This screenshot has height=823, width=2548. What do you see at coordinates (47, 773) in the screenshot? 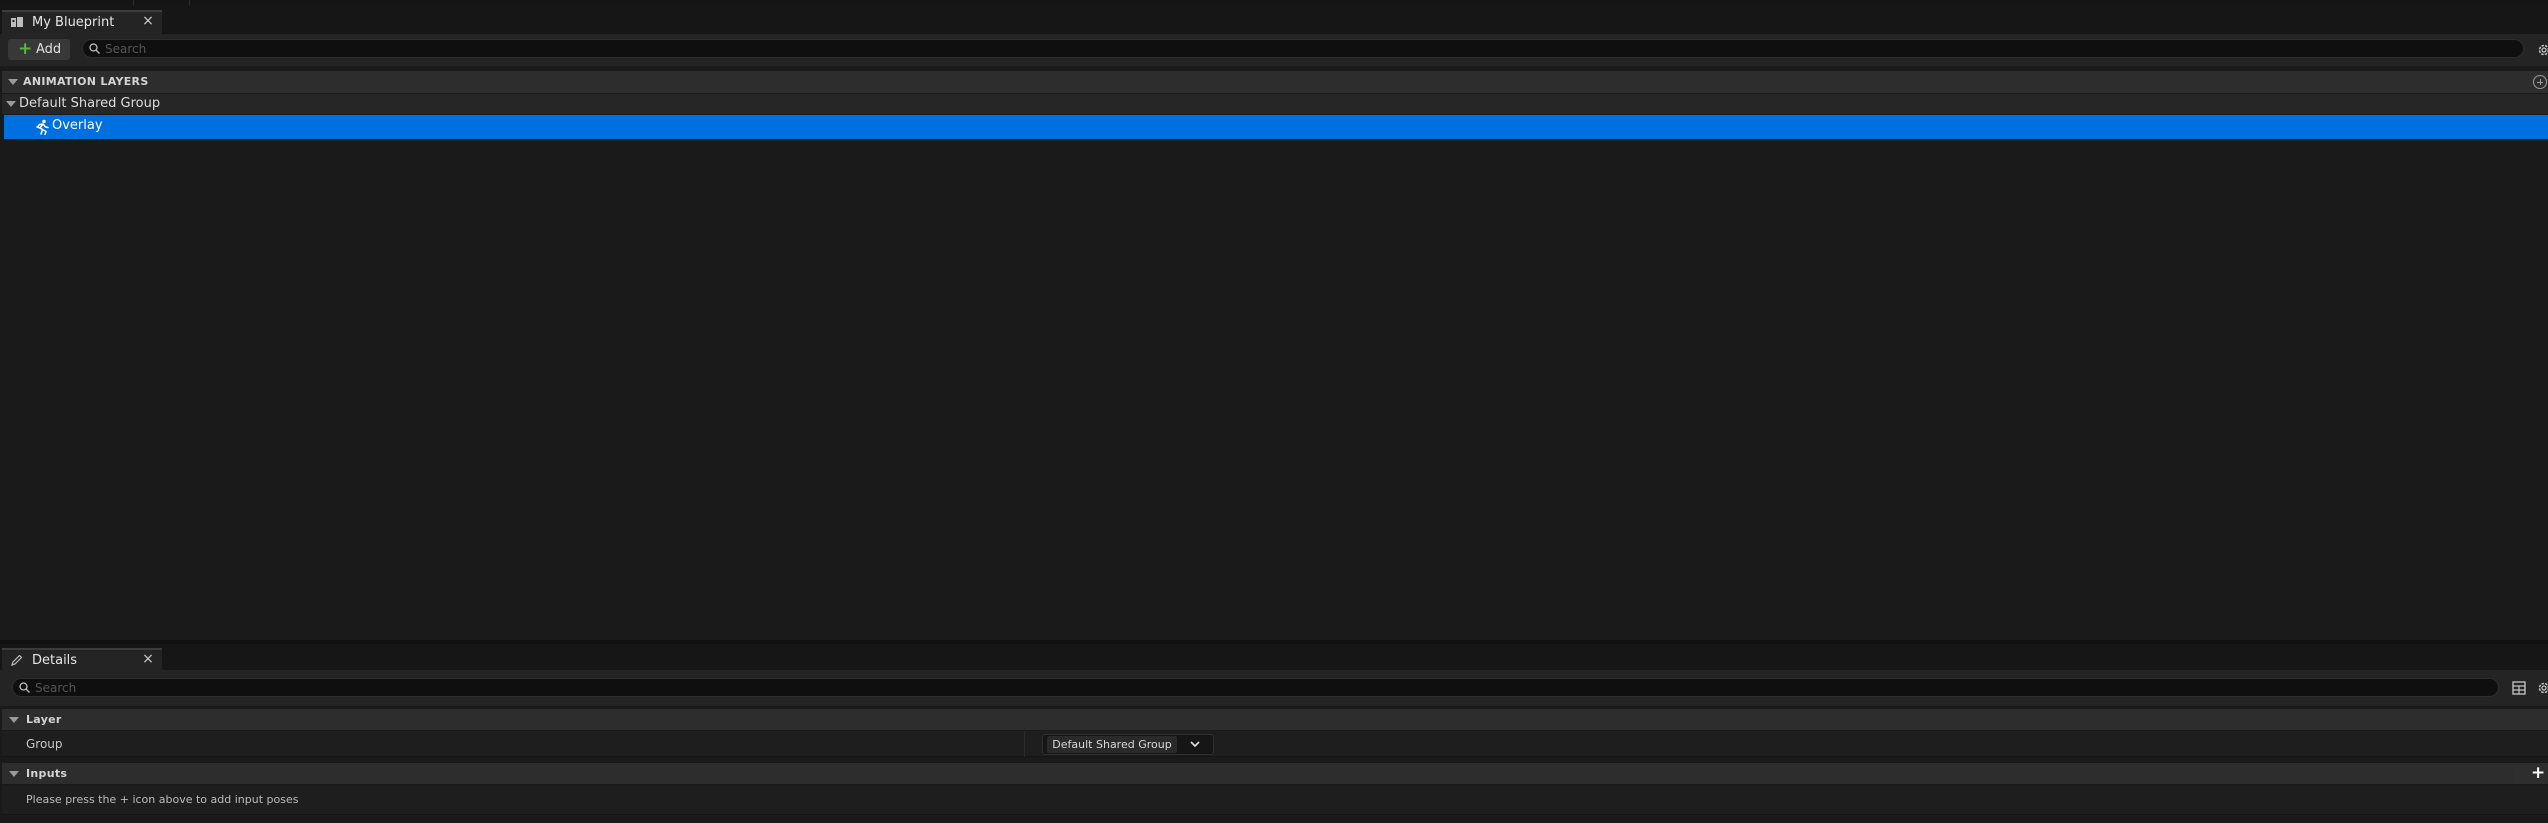
I see `inputs-category-title: Inputs` at bounding box center [47, 773].